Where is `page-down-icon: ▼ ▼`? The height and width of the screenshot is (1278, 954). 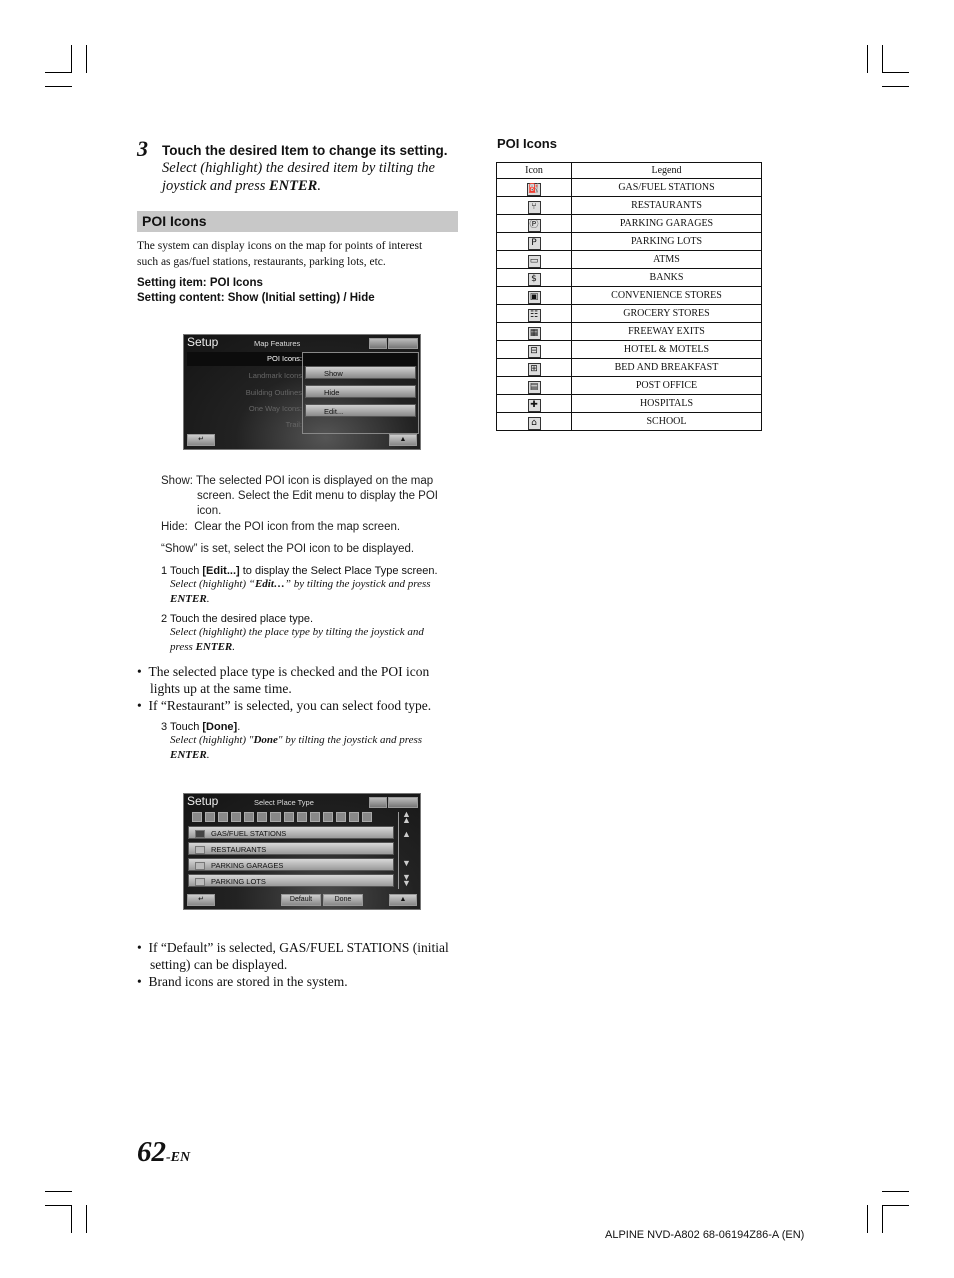 page-down-icon: ▼ ▼ is located at coordinates (406, 880).